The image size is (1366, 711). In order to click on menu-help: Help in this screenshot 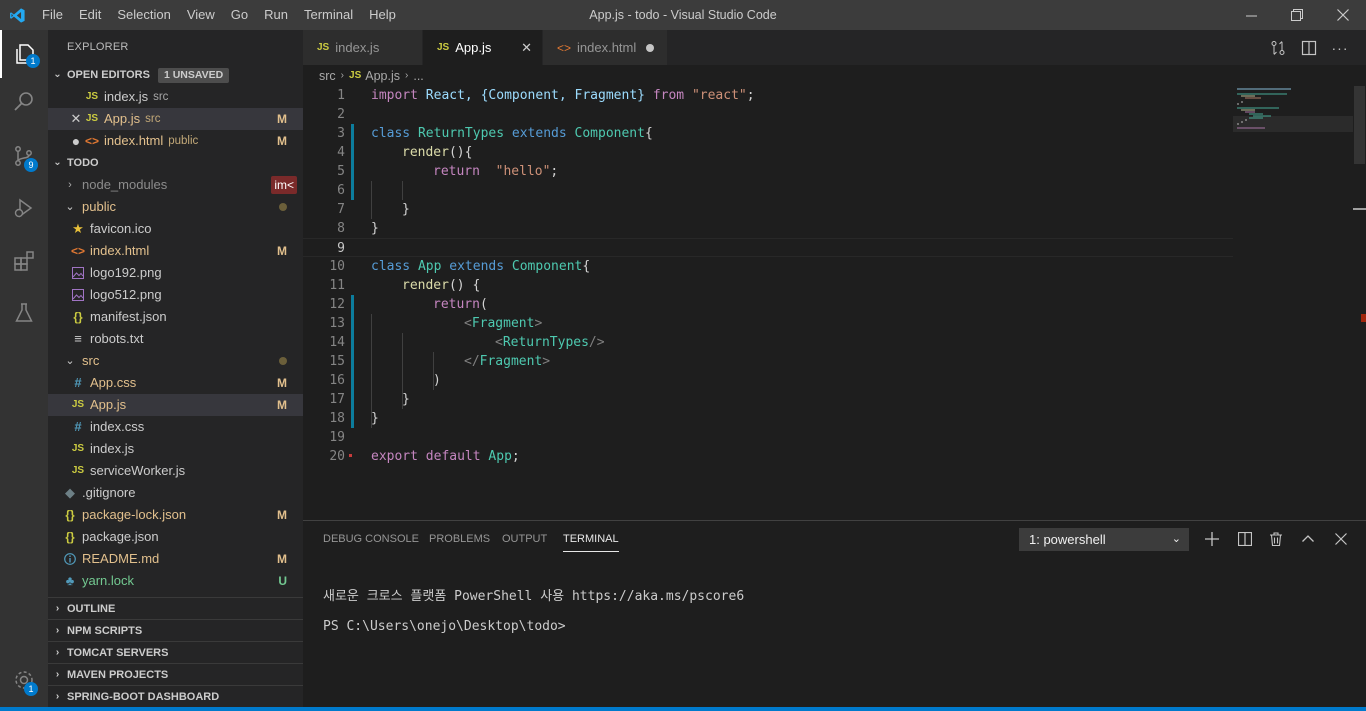, I will do `click(382, 15)`.